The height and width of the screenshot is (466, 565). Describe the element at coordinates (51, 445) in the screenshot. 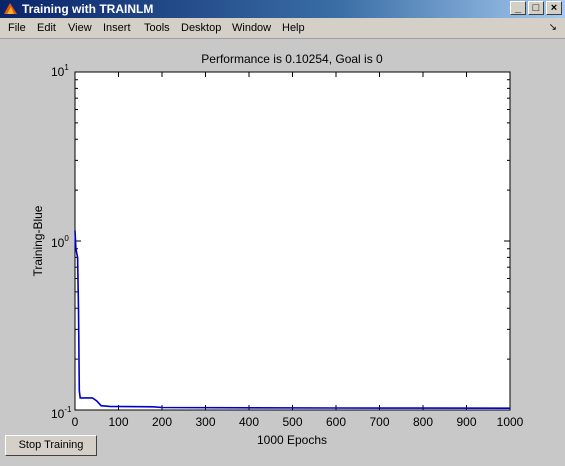

I see `stop-training-button: Stop Training` at that location.